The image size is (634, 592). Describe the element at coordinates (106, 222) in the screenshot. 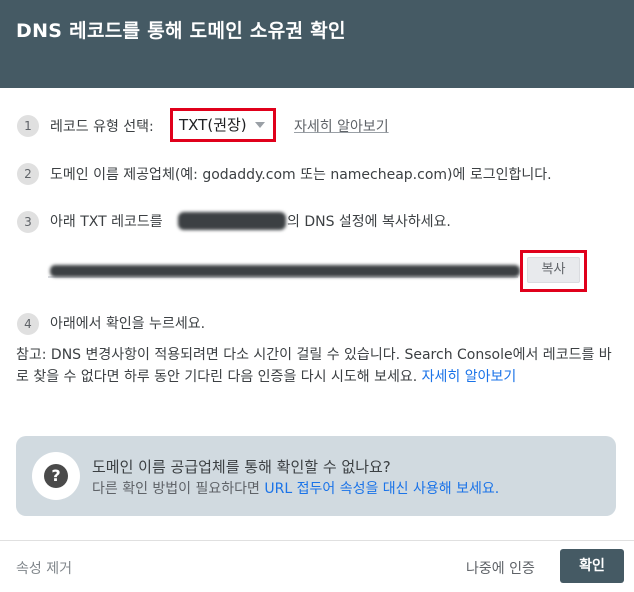

I see `step-3-text-before: 아래 TXT 레코드를` at that location.